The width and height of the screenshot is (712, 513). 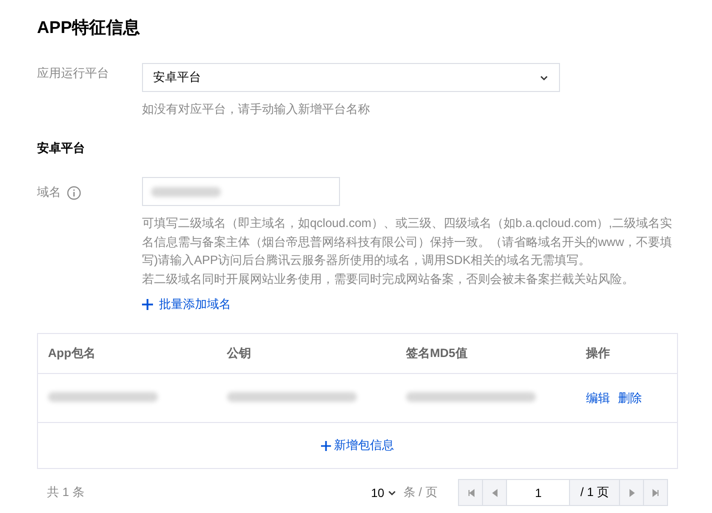 What do you see at coordinates (388, 279) in the screenshot?
I see `description-text: 若二级域名同时开展网站业务使用，需要同时完成网站备案，否则会被未备案拦截关站风险。` at bounding box center [388, 279].